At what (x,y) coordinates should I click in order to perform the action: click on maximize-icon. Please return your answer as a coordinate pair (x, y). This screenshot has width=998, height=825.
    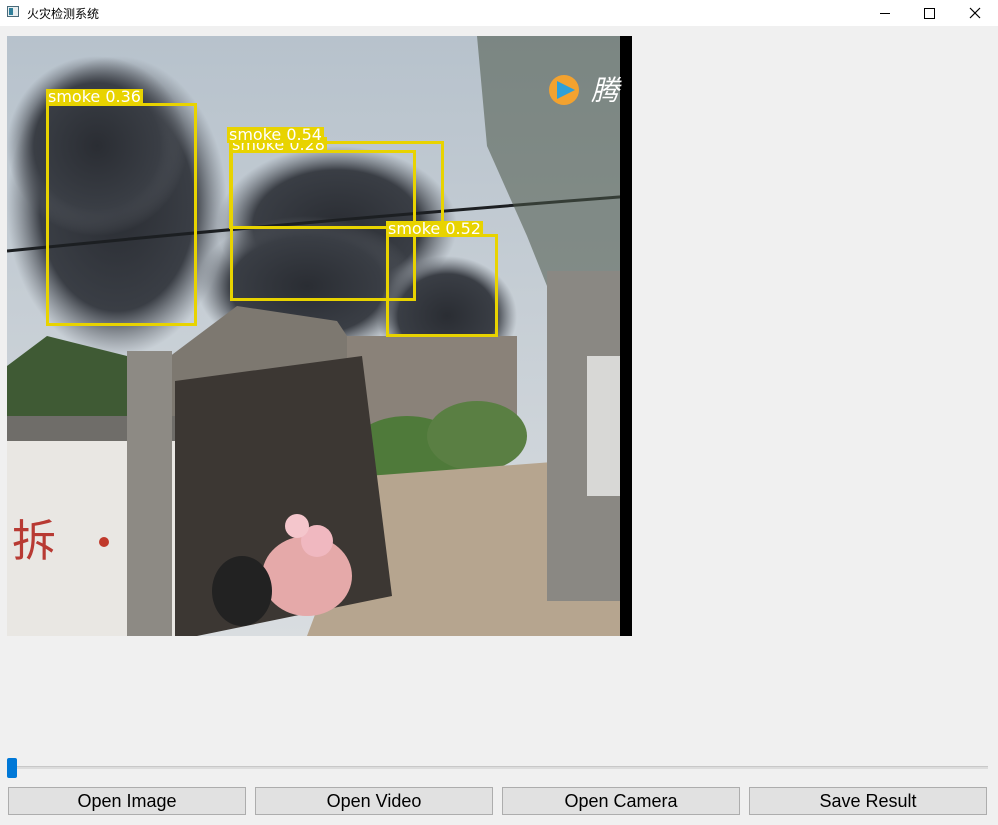
    Looking at the image, I should click on (929, 13).